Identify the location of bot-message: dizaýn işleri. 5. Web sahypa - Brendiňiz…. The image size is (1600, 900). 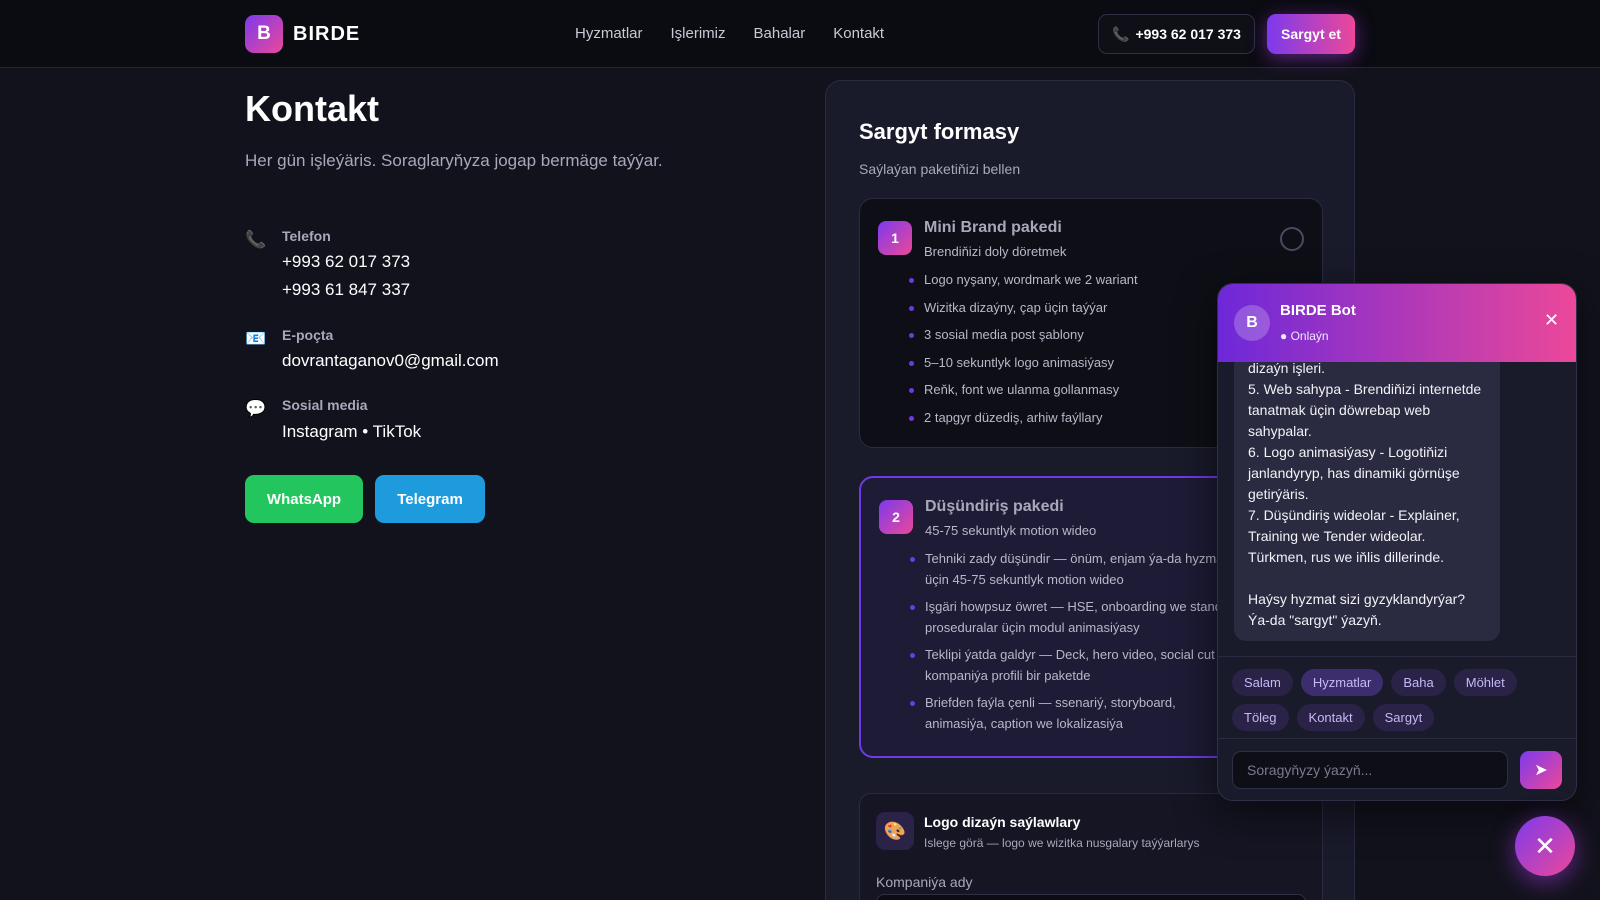
(1367, 501).